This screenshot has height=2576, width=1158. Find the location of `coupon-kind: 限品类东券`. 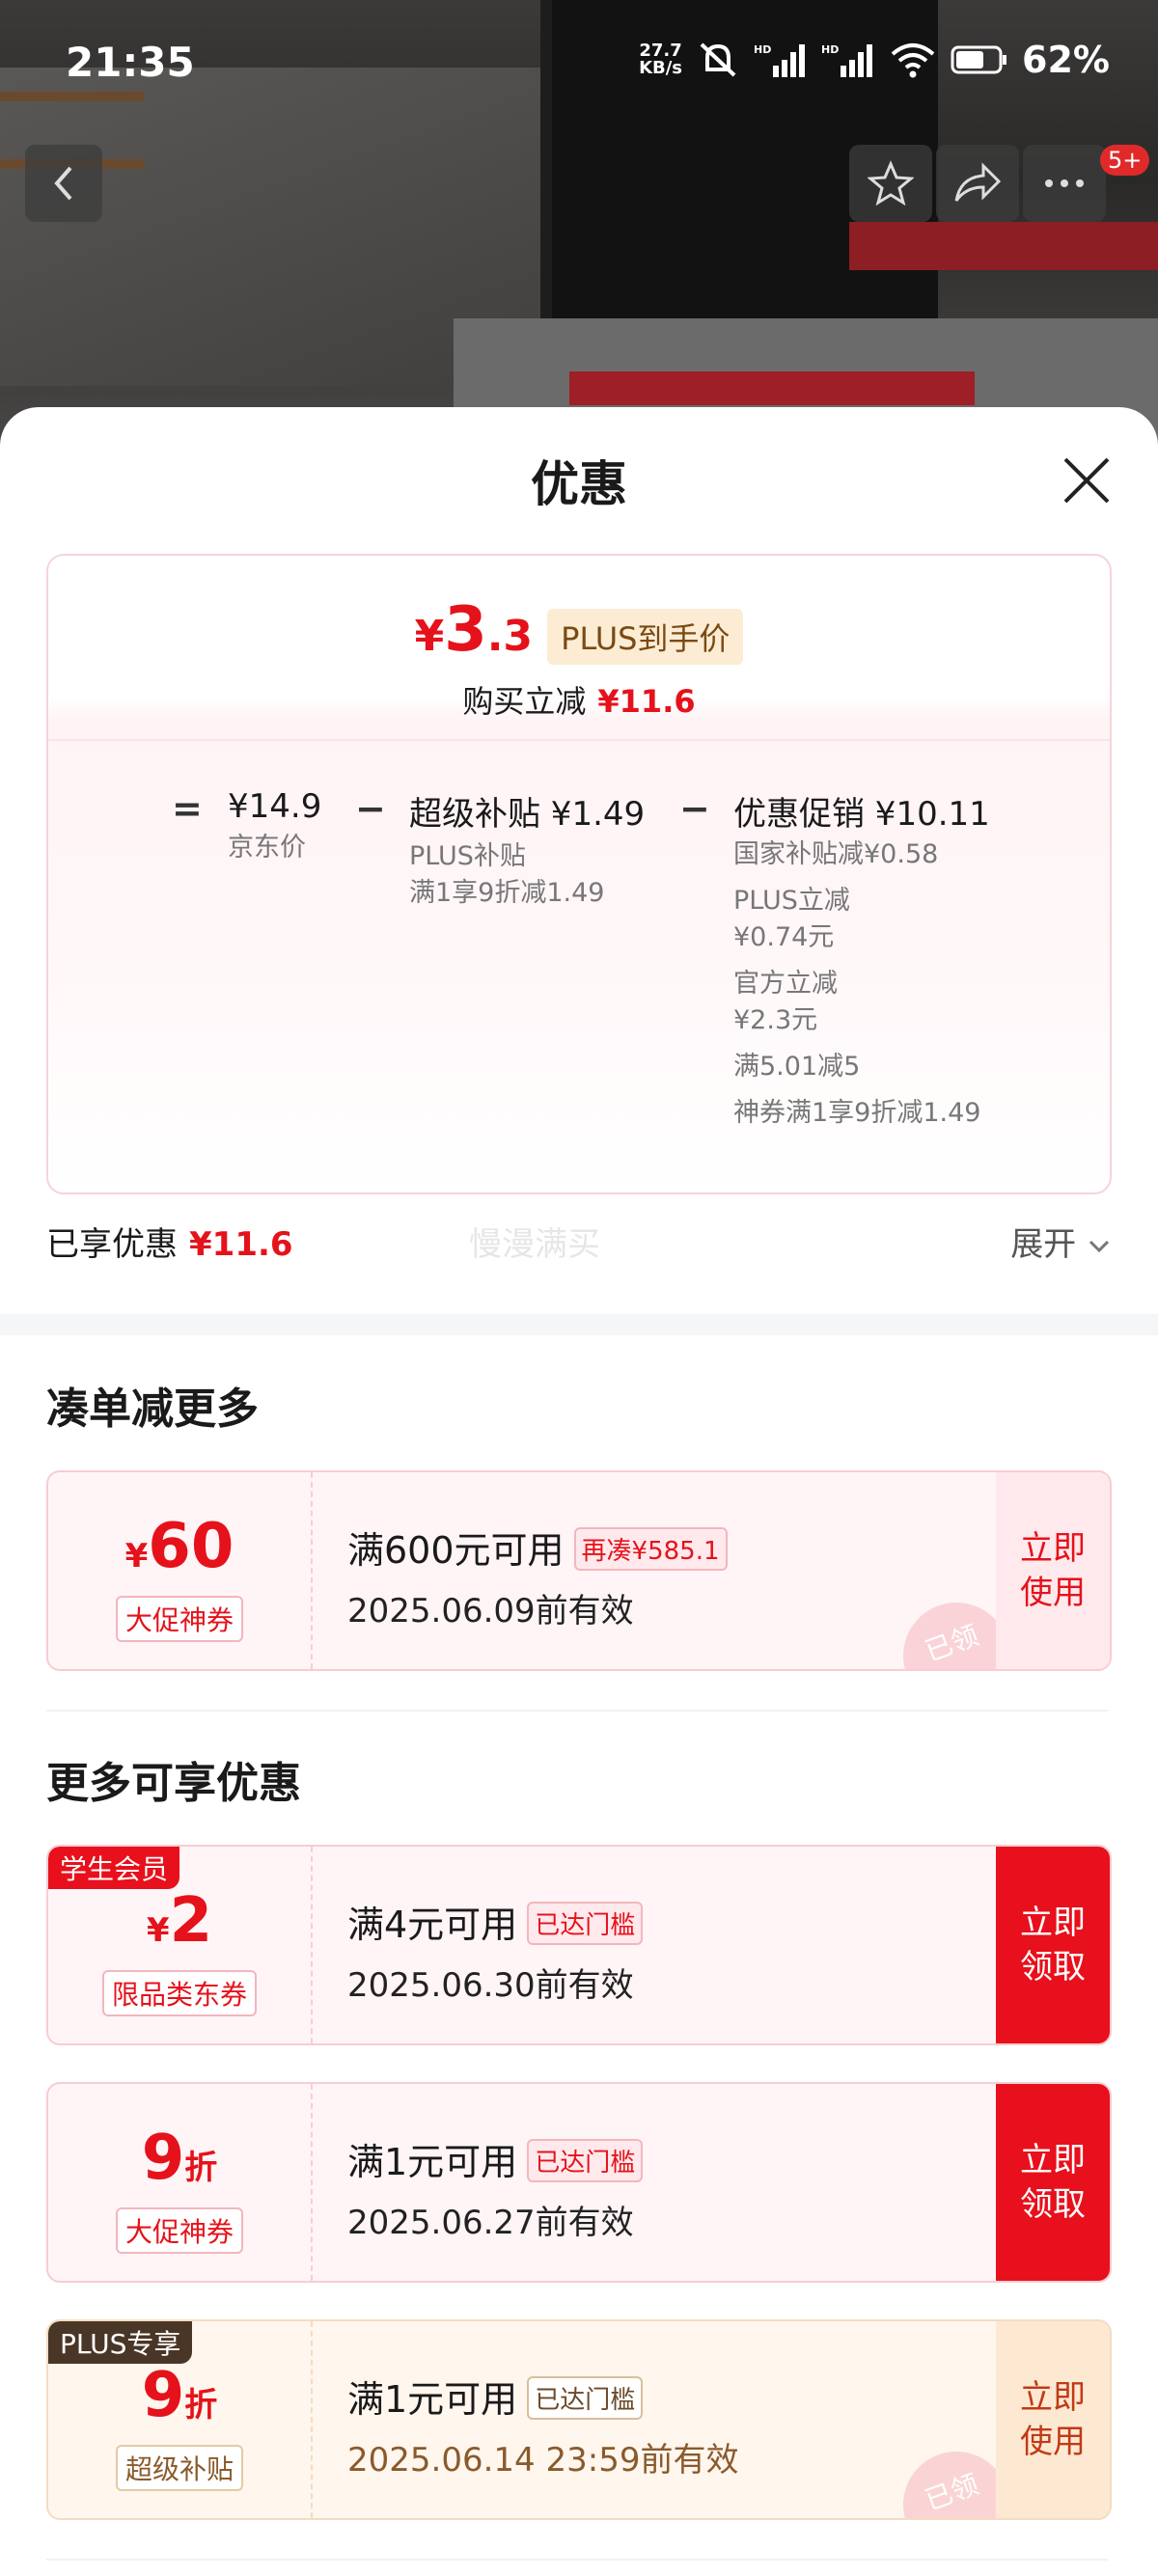

coupon-kind: 限品类东券 is located at coordinates (179, 1993).